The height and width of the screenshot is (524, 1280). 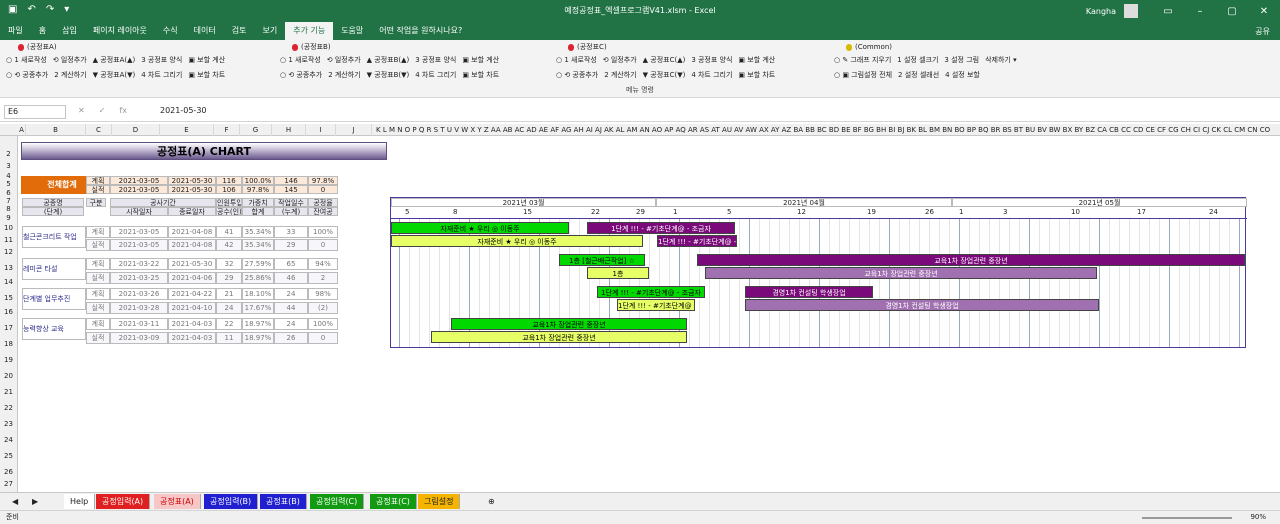 What do you see at coordinates (439, 501) in the screenshot?
I see `sheet-tab: 그림설정` at bounding box center [439, 501].